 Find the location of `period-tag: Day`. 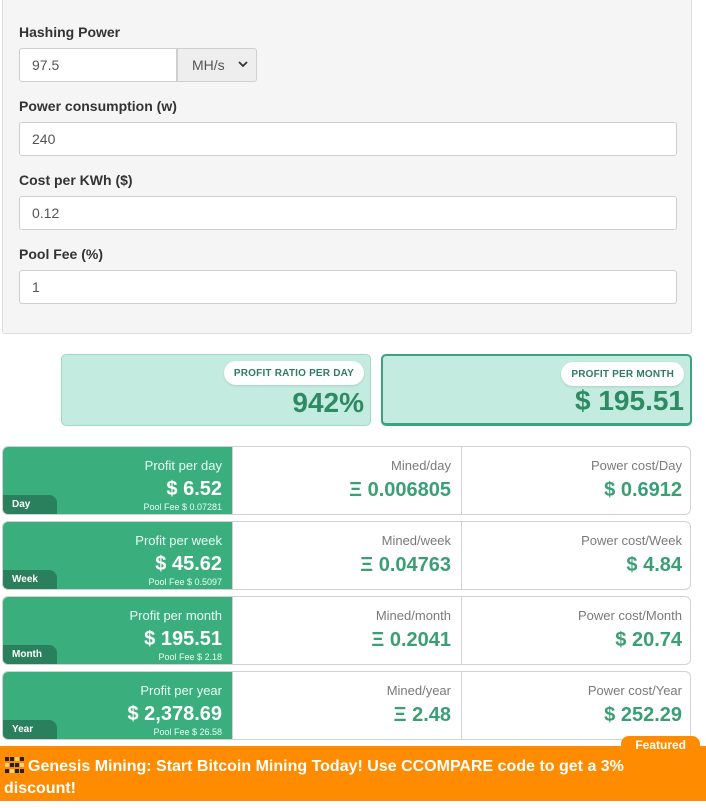

period-tag: Day is located at coordinates (30, 504).